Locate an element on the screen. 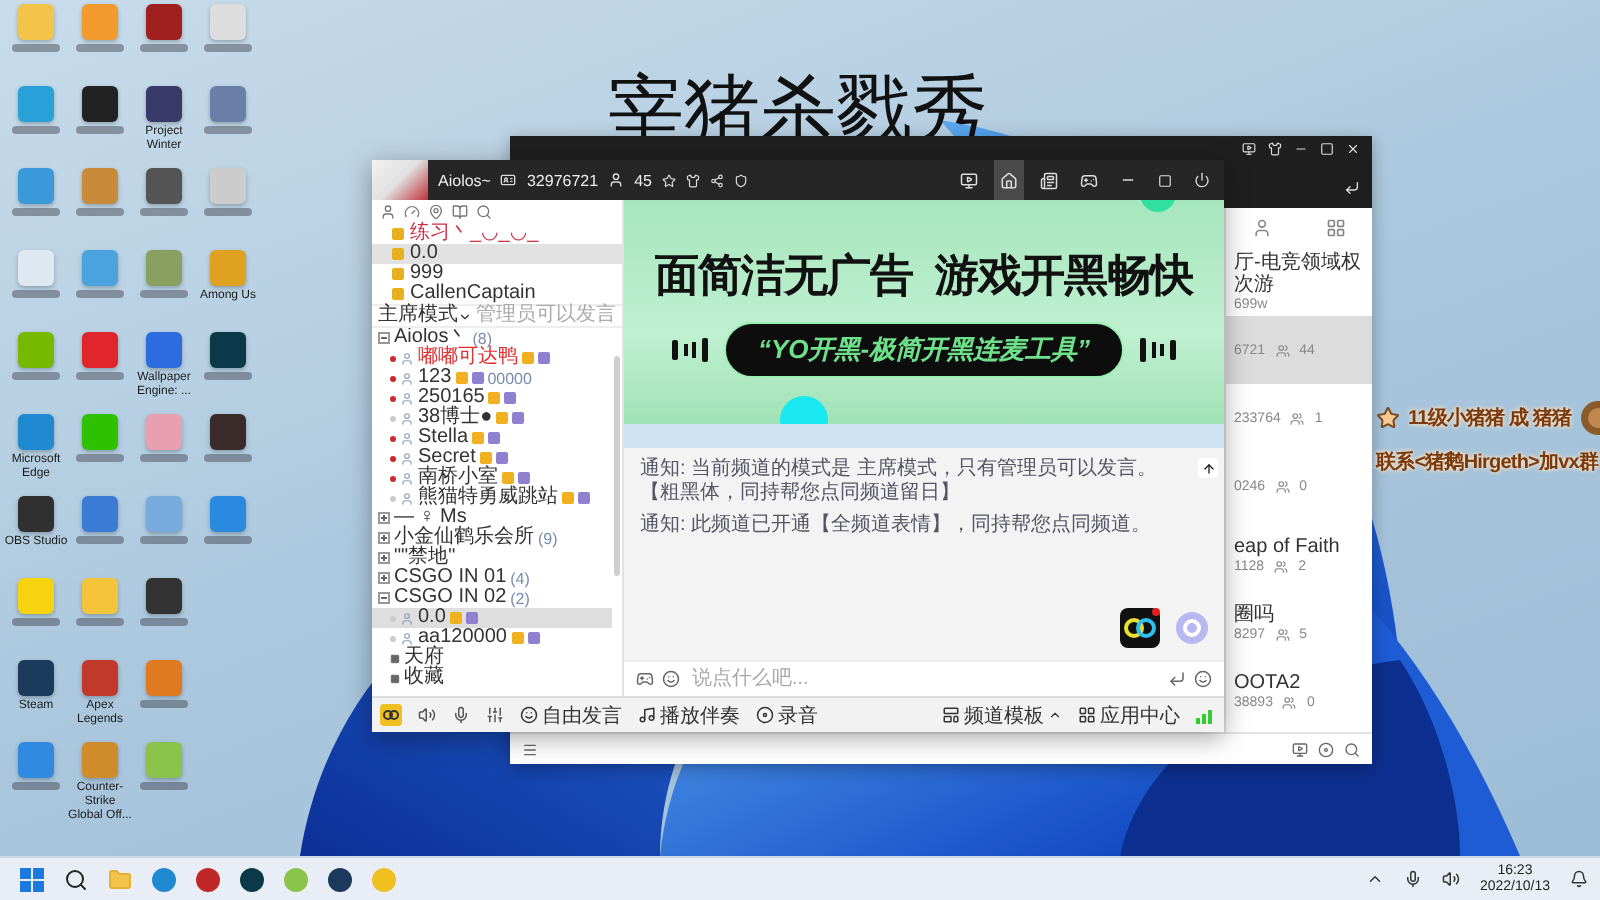  member-row: Secret is located at coordinates (492, 458).